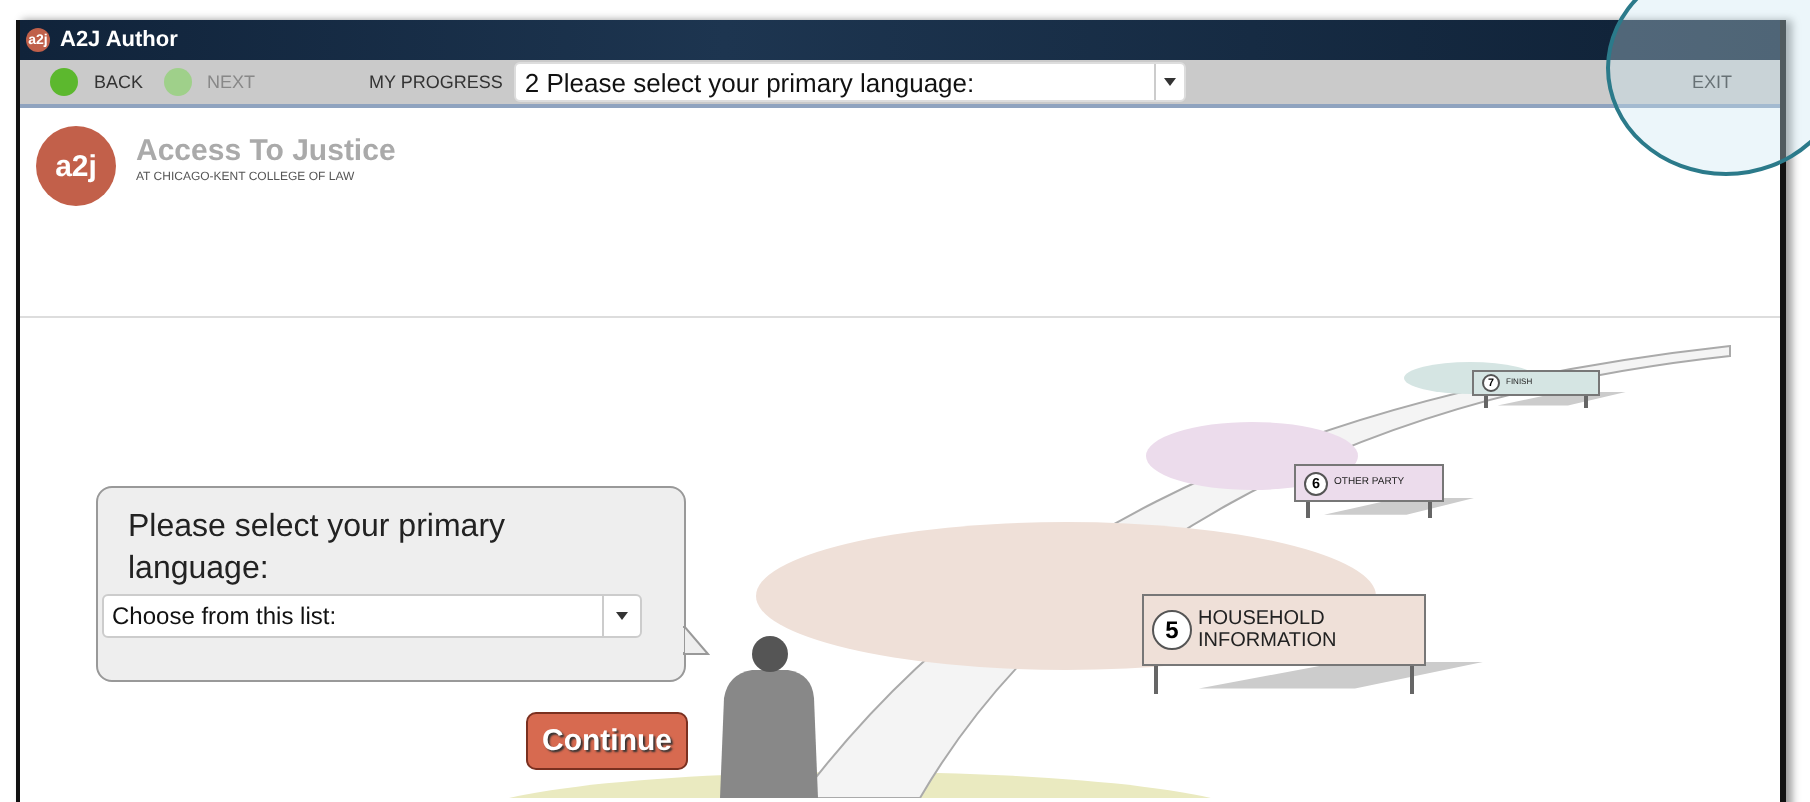  I want to click on language-dropdown: Choose from this list:, so click(372, 616).